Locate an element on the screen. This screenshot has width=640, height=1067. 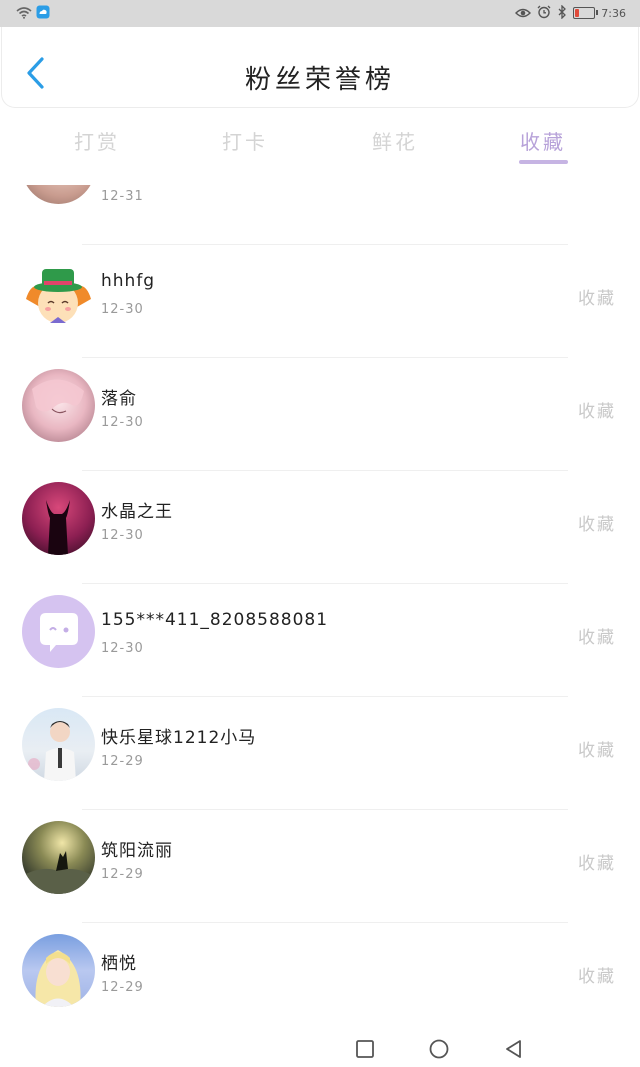
list-item: 快乐星球1212小马 12-29 收藏 is located at coordinates (320, 752).